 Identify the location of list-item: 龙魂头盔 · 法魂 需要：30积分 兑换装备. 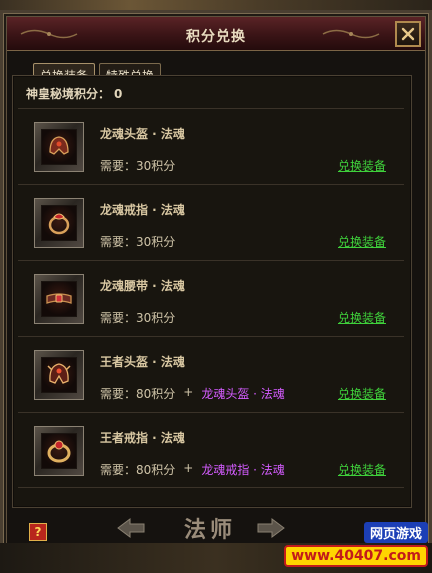
(211, 146).